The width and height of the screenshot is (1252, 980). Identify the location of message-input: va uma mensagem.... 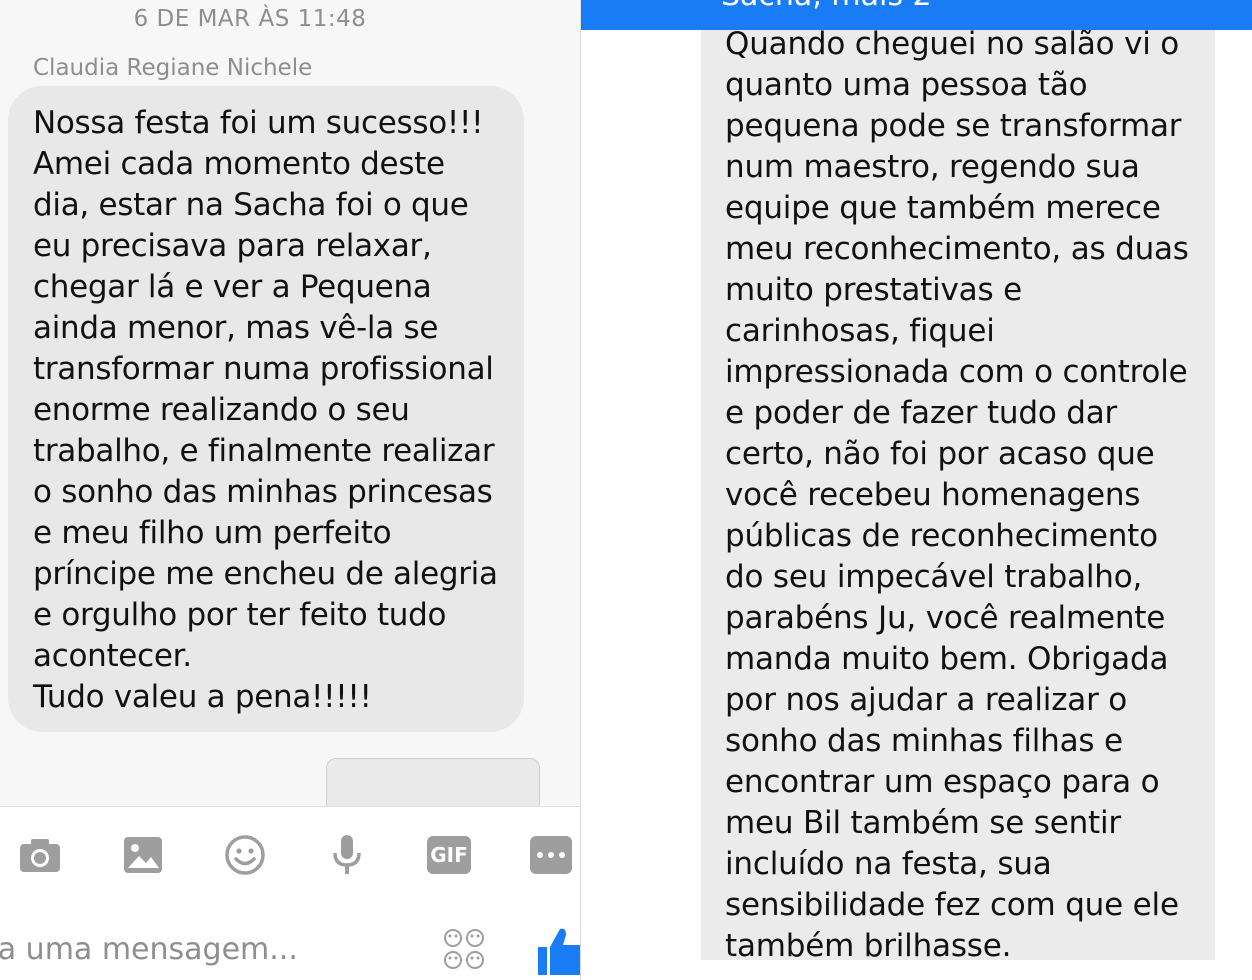
(200, 949).